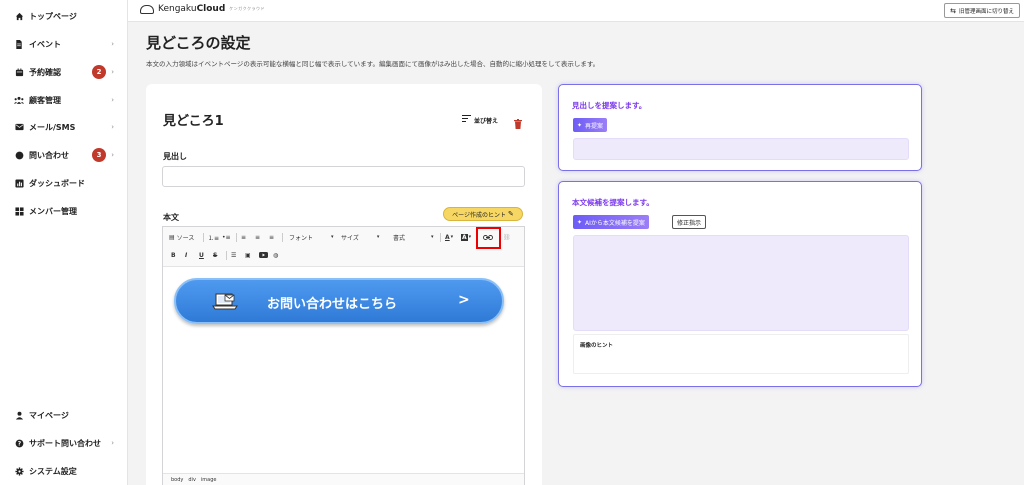 This screenshot has width=1024, height=485. I want to click on ai-body-suggest-button: ✦ AIから本文候補を提案, so click(611, 222).